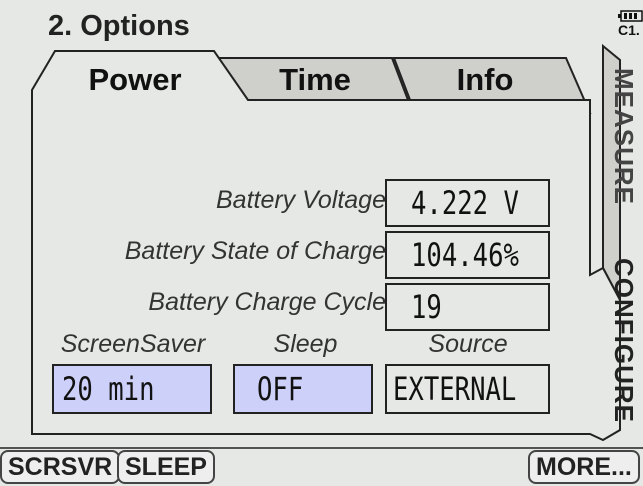 This screenshot has width=643, height=486. Describe the element at coordinates (267, 302) in the screenshot. I see `battery-charge-cycle-label: Battery Charge Cycle` at that location.